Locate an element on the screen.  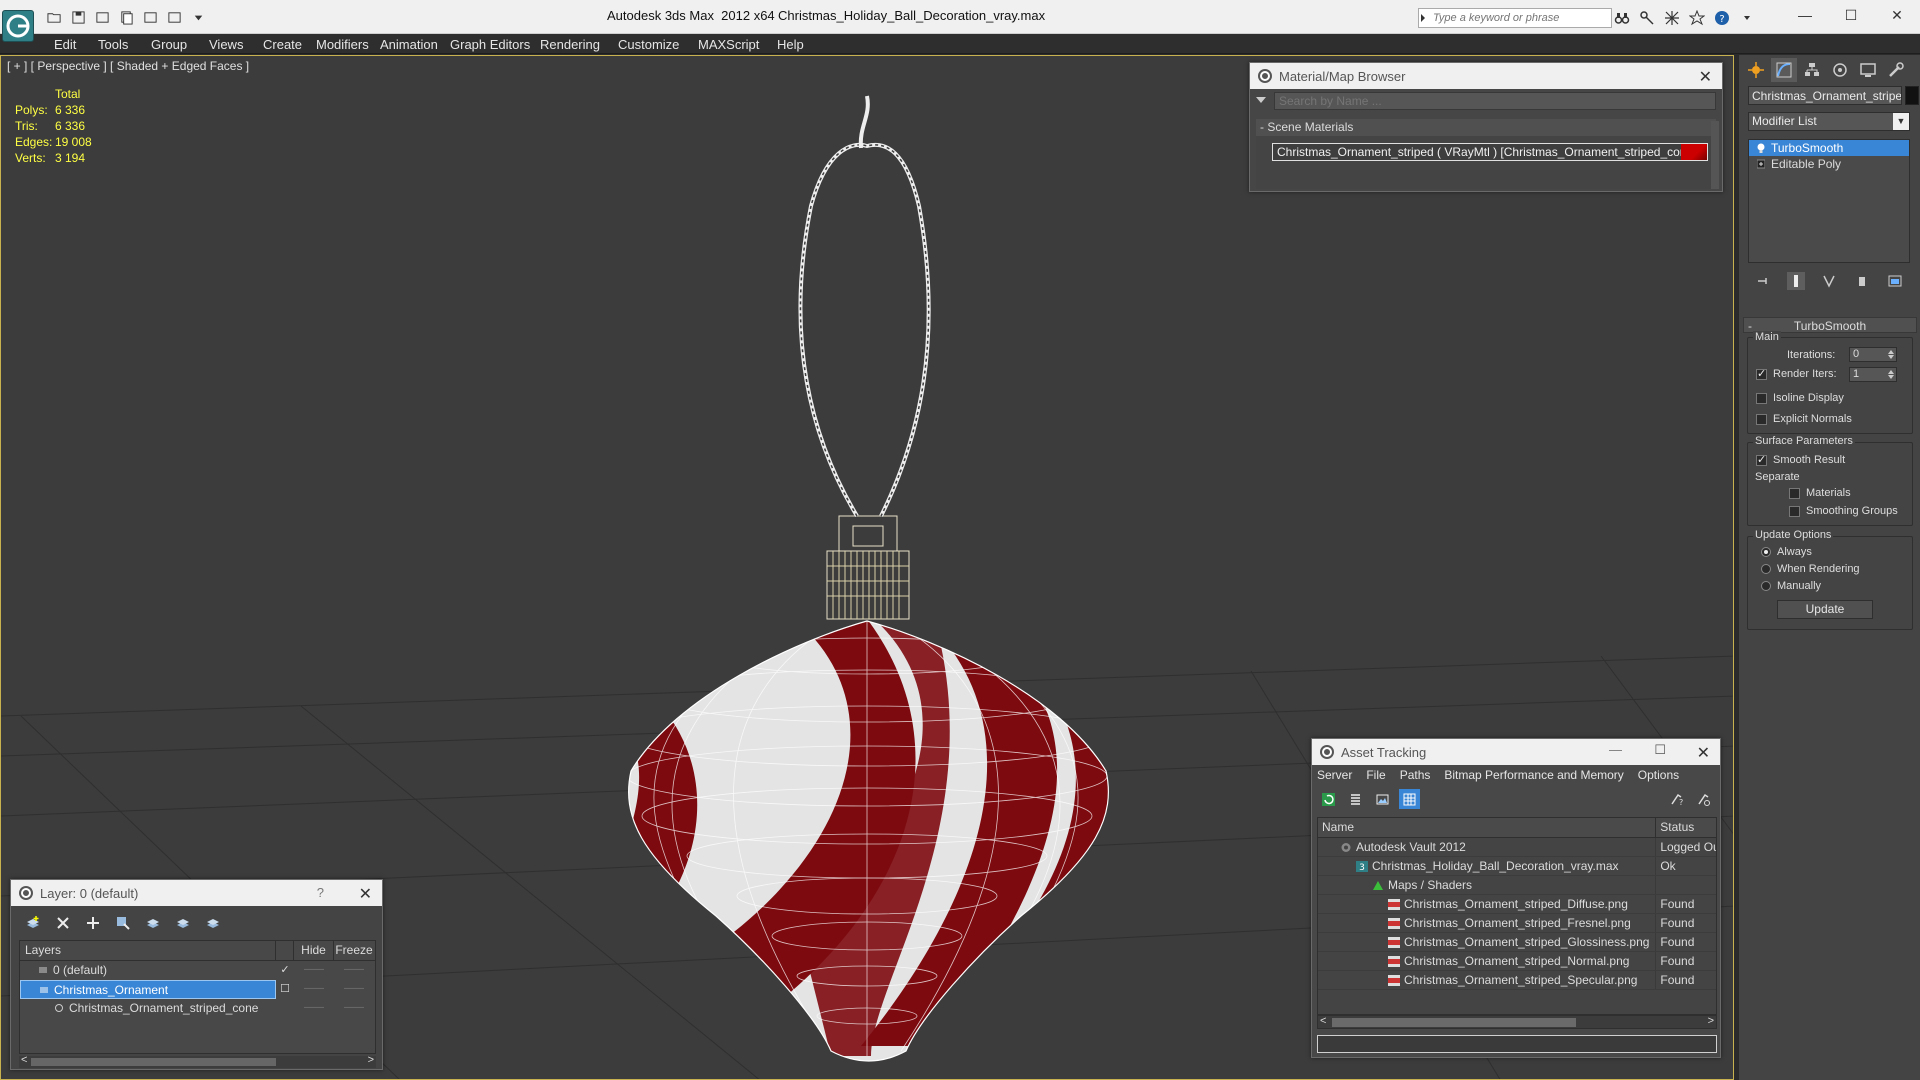
asset-menu-bitmap-performance: Bitmap Performance and Memory is located at coordinates (1533, 775).